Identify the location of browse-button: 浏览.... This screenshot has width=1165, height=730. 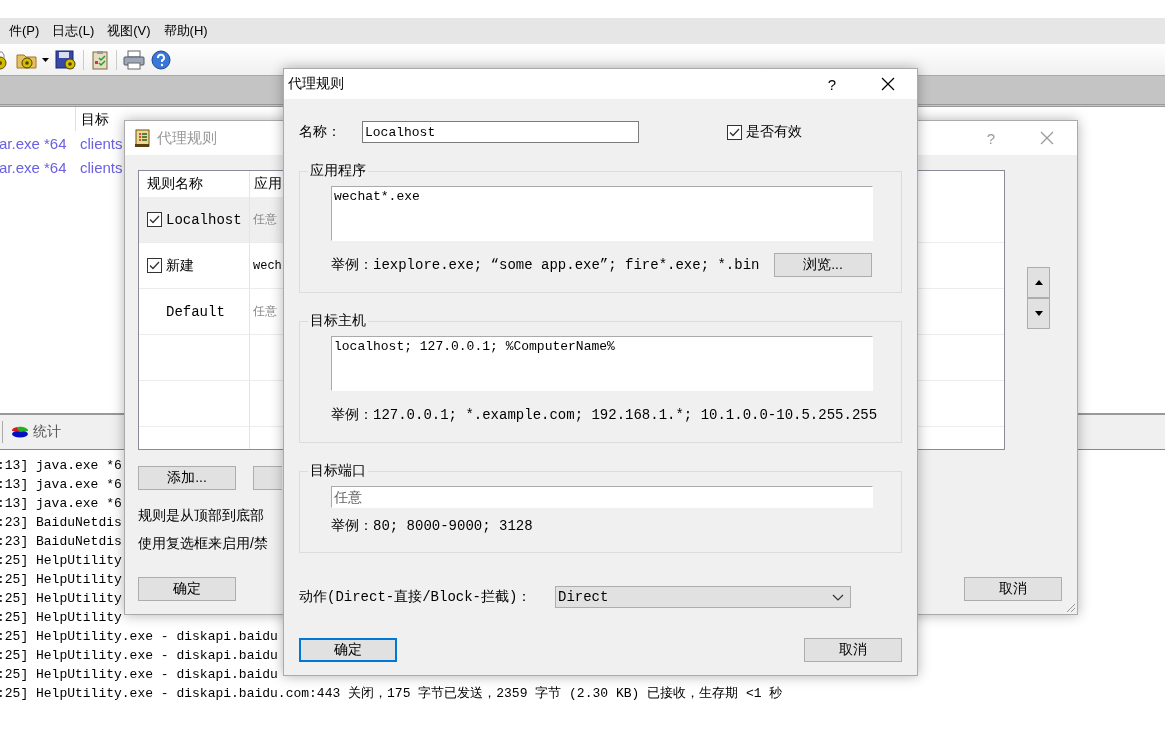
(823, 265).